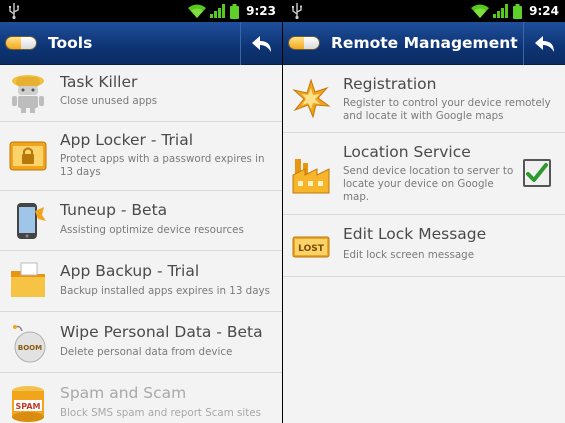 This screenshot has width=565, height=423. I want to click on item-title: App Locker - Trial, so click(127, 140).